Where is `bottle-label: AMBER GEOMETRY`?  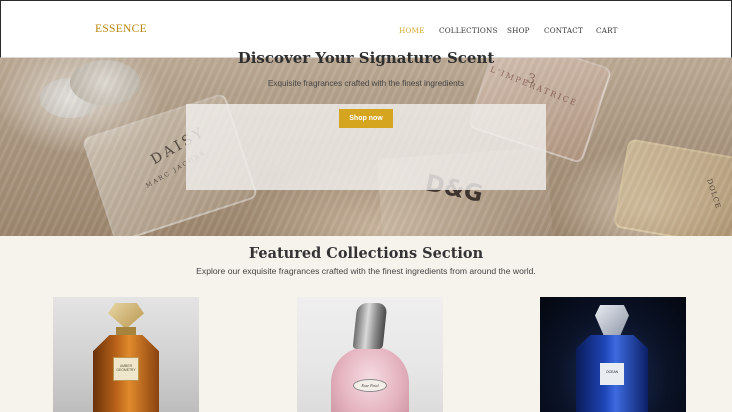 bottle-label: AMBER GEOMETRY is located at coordinates (126, 369).